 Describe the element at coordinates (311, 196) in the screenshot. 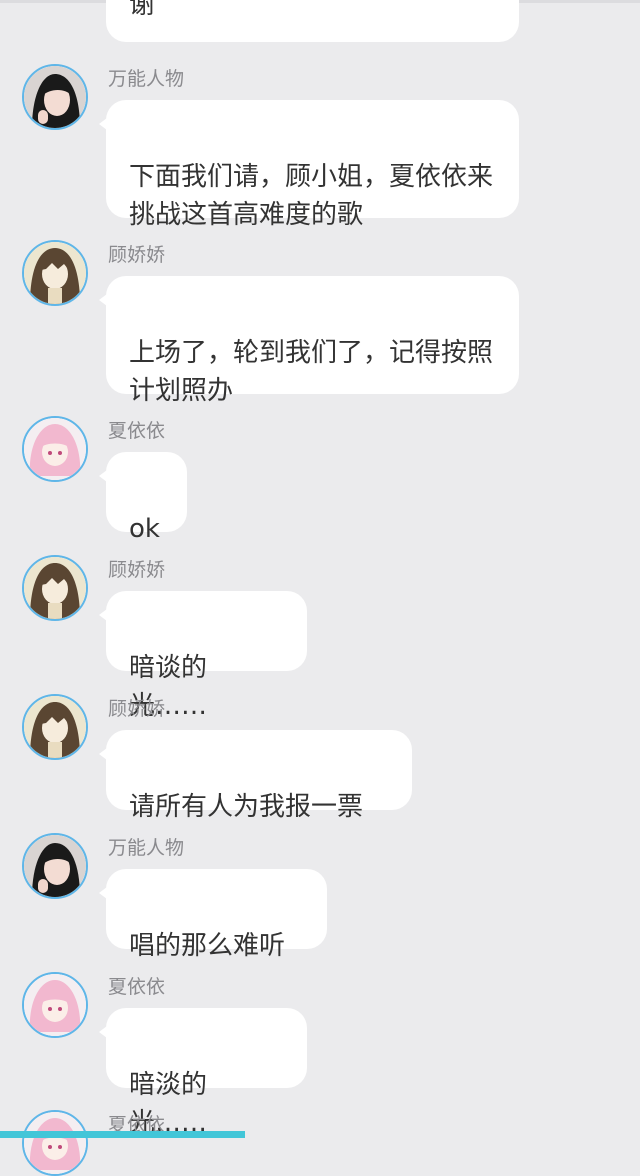

I see `message-text: 下面我们请，顾小姐，夏依依来挑战这首高难度的歌` at that location.